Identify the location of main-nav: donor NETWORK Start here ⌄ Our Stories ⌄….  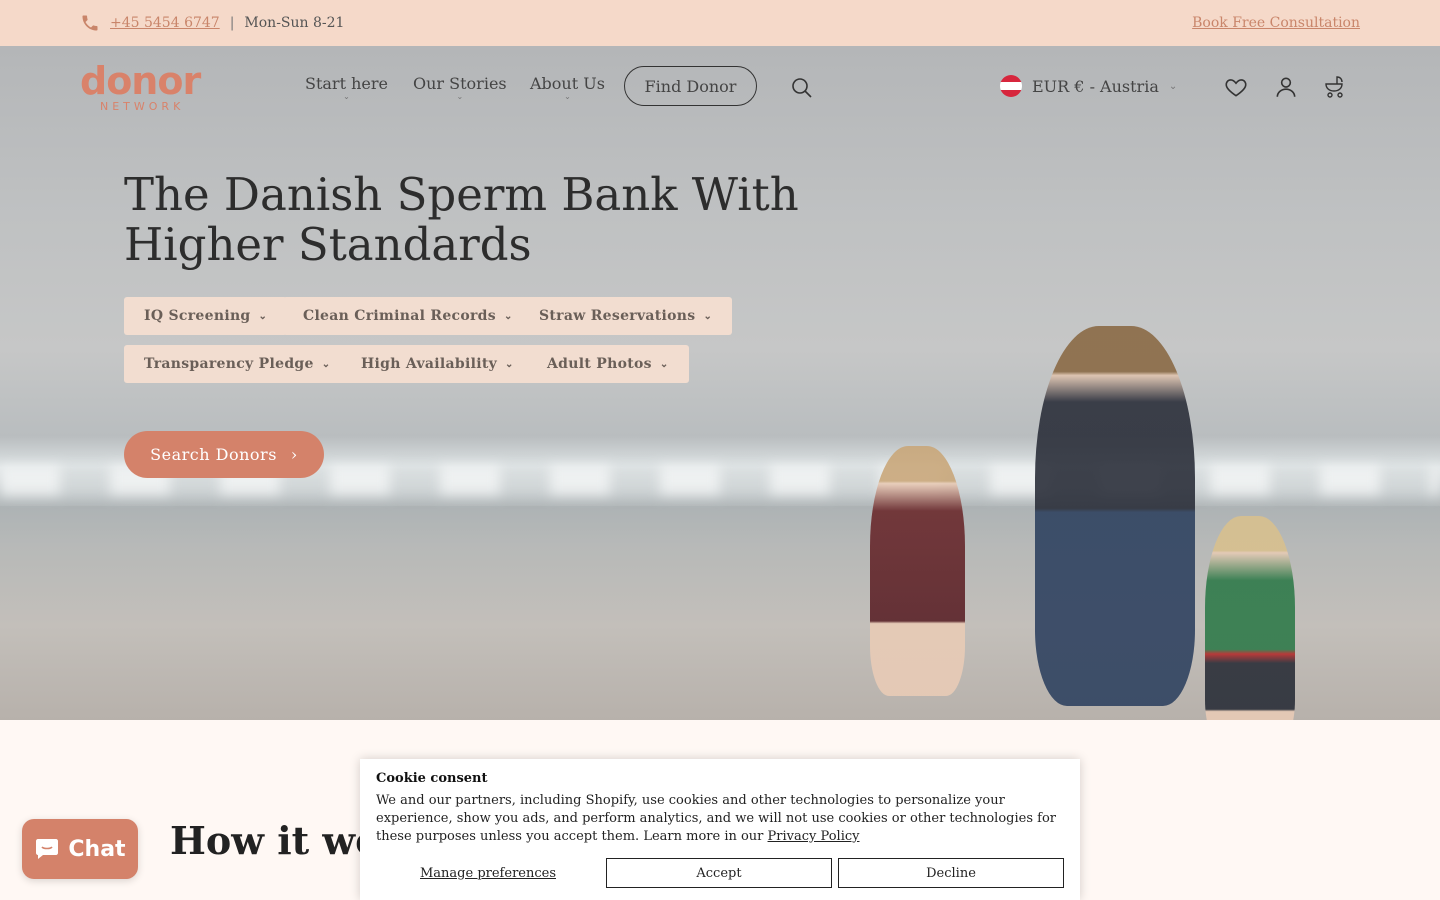
(720, 86).